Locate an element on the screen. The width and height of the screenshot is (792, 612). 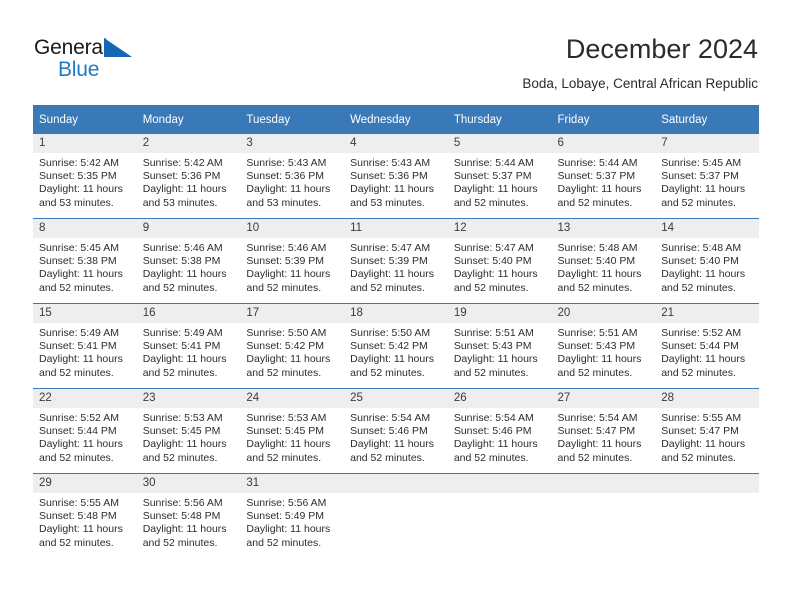
weekday-header-thursday: Thursday is located at coordinates (499, 119).